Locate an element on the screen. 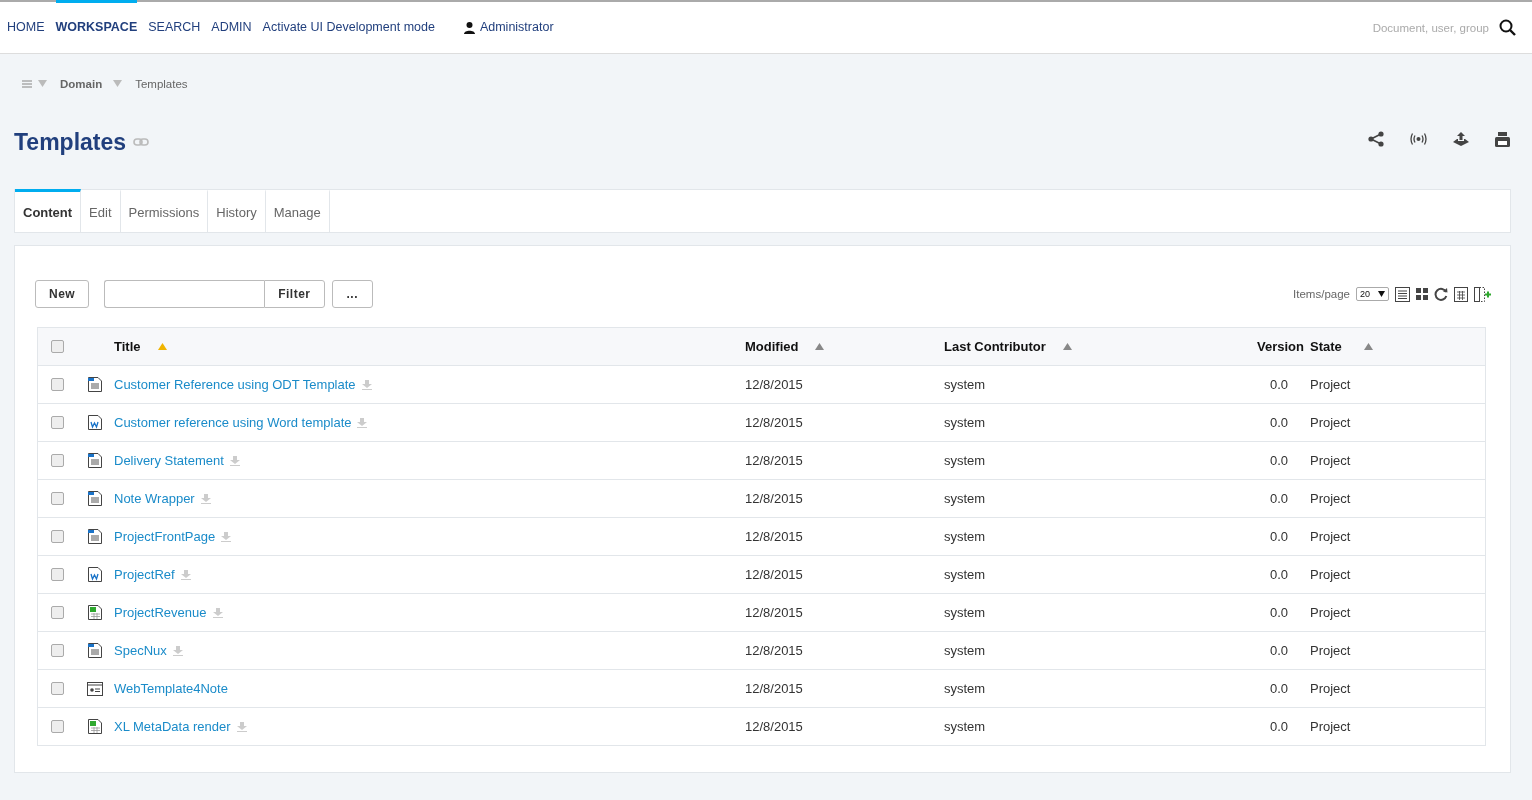 This screenshot has width=1532, height=800. broadcast-icon is located at coordinates (1418, 139).